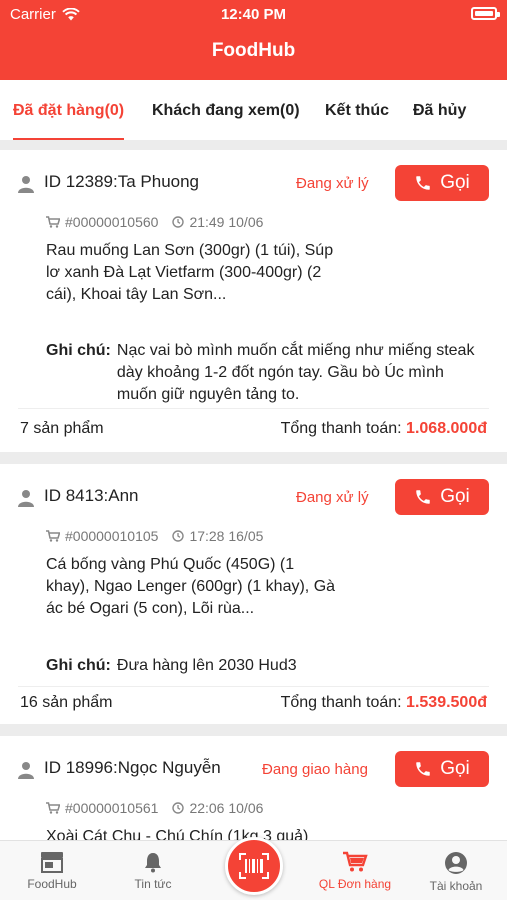 The image size is (507, 900). What do you see at coordinates (112, 222) in the screenshot?
I see `order-code: #00000010560` at bounding box center [112, 222].